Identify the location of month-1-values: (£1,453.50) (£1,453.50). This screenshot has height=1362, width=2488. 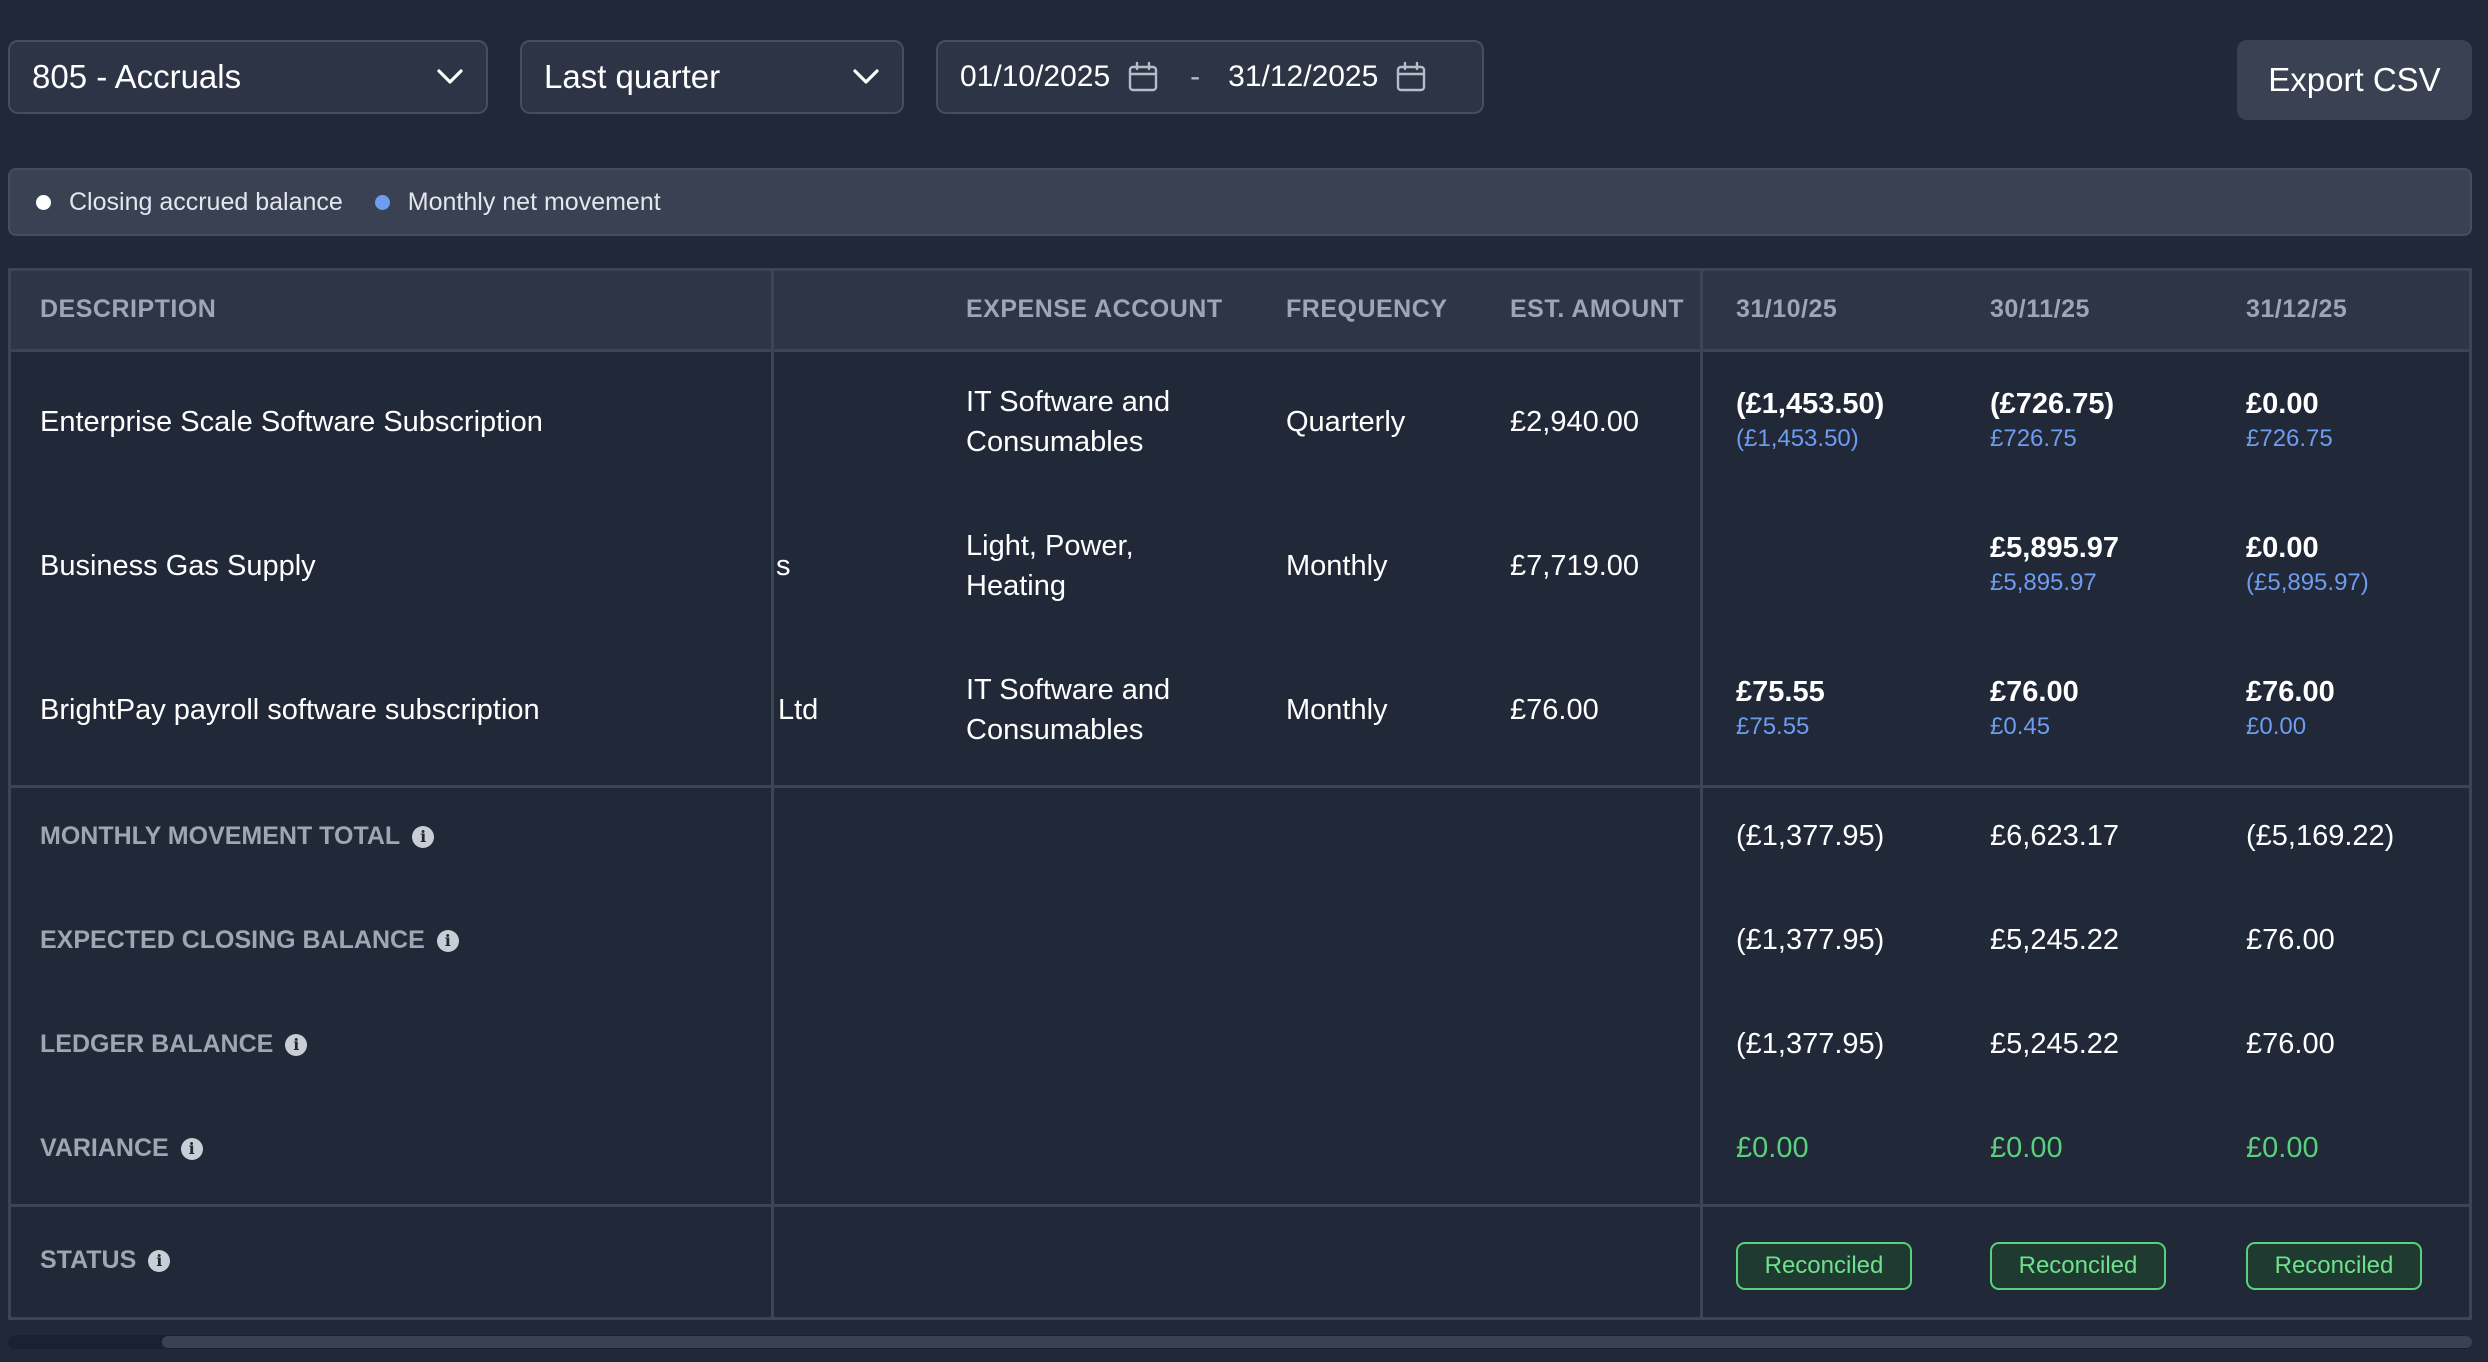
(1810, 420).